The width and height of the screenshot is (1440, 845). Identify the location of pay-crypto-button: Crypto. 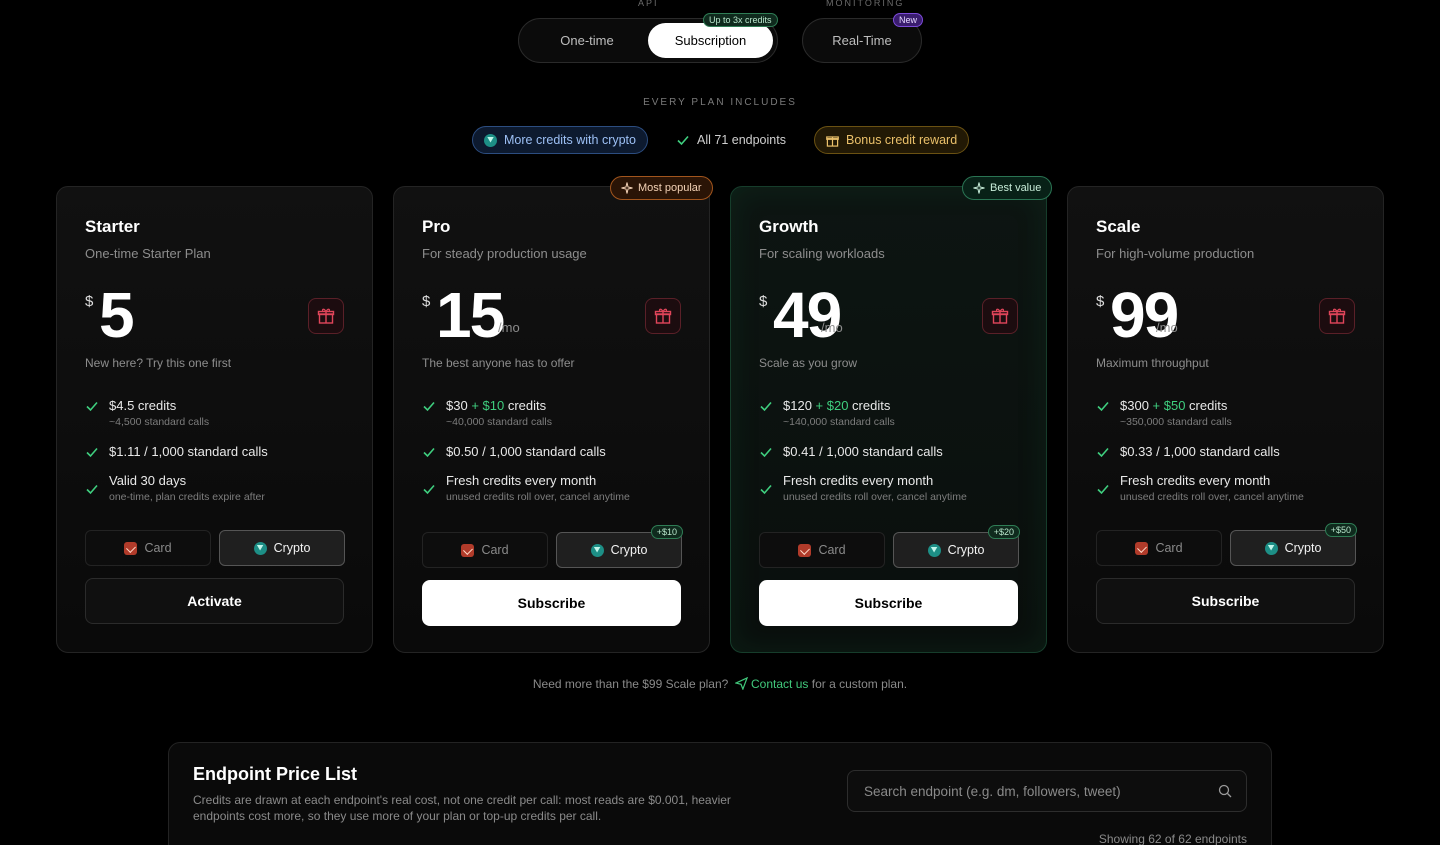
(282, 548).